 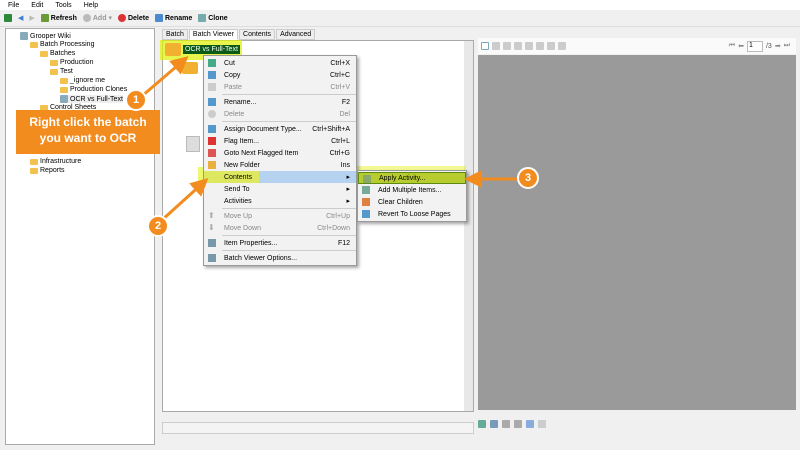 I want to click on scrollbar, so click(x=468, y=226).